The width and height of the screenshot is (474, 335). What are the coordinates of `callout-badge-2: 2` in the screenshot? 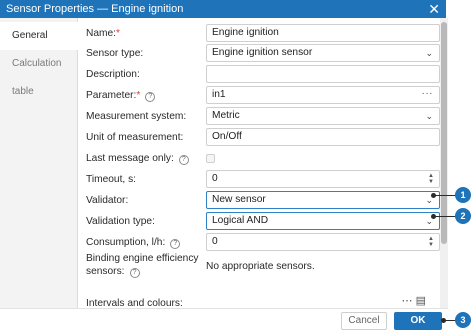 It's located at (463, 216).